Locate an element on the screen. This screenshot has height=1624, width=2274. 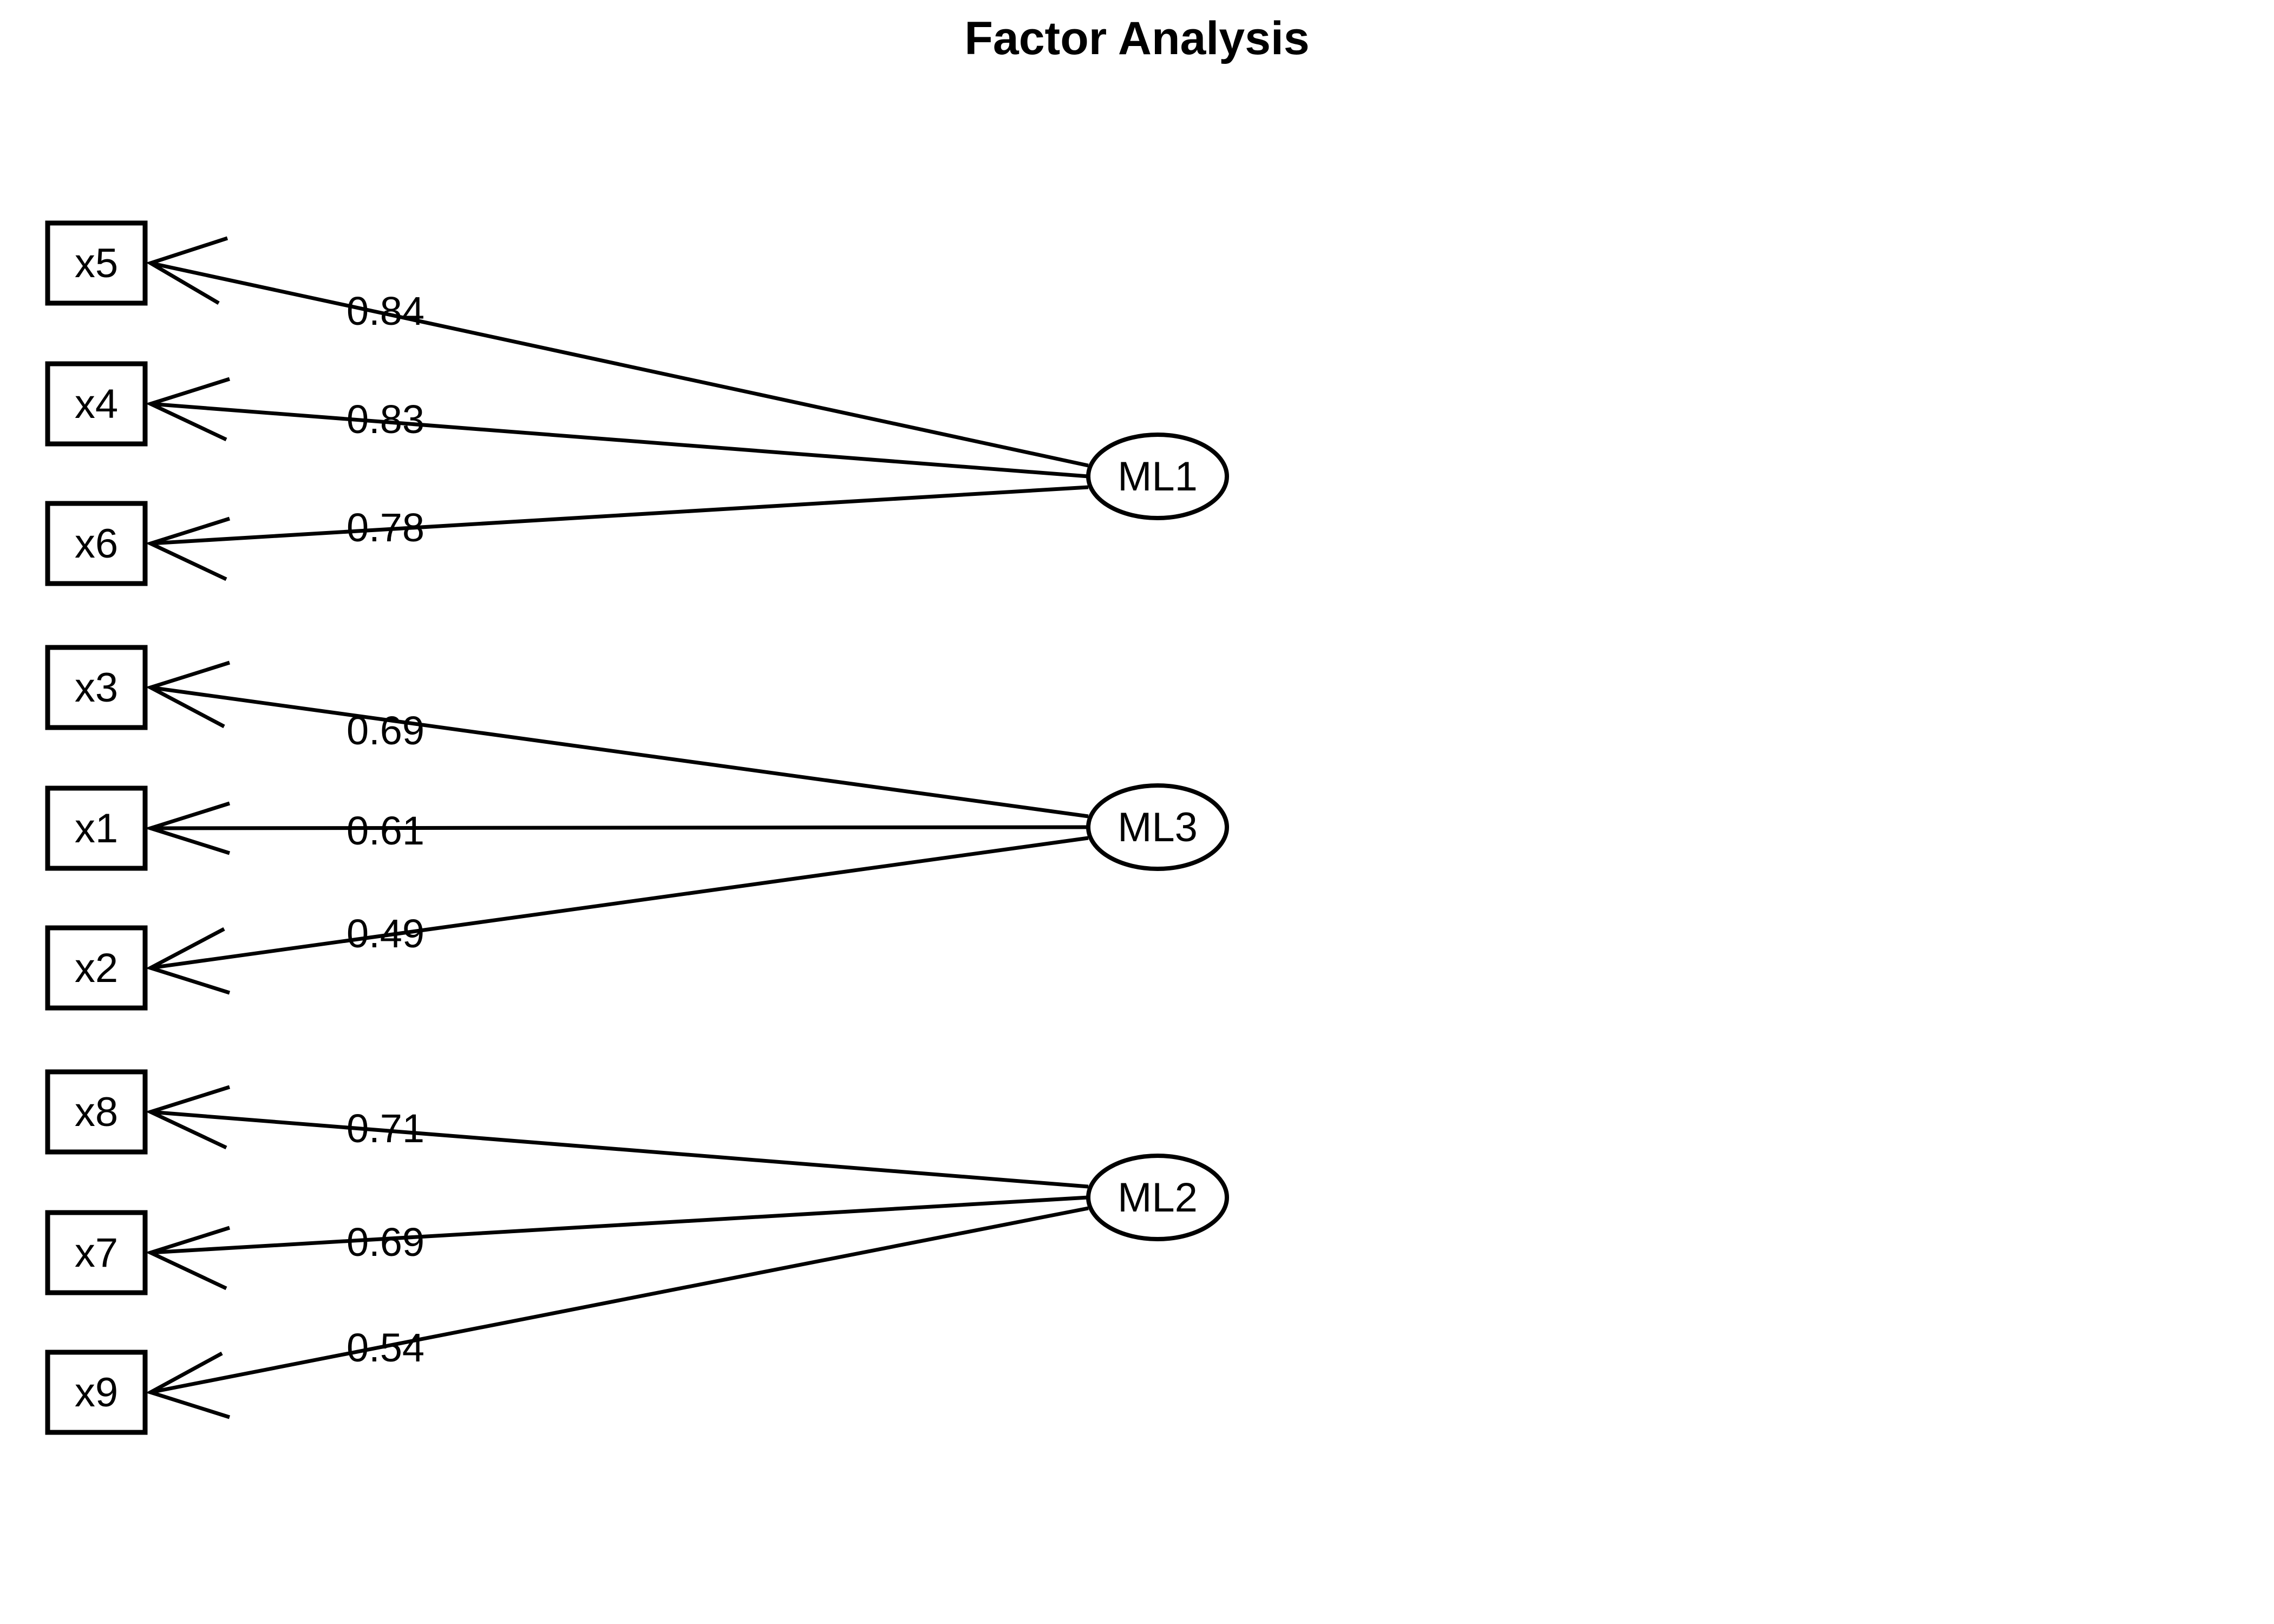
indicator-node-x2: x2 is located at coordinates (97, 968).